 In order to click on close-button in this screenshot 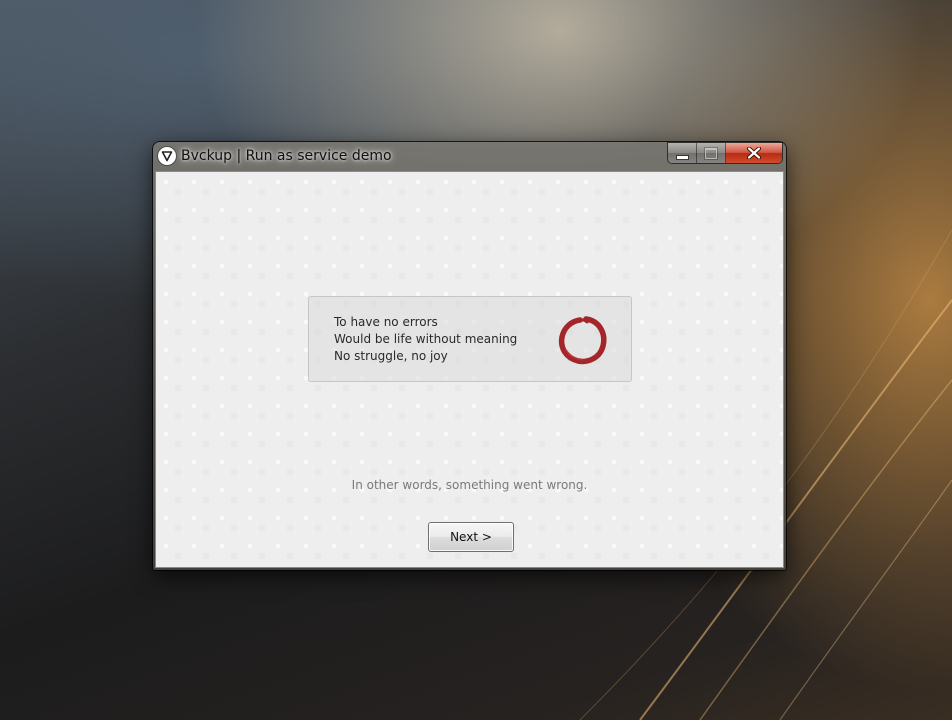, I will do `click(754, 153)`.